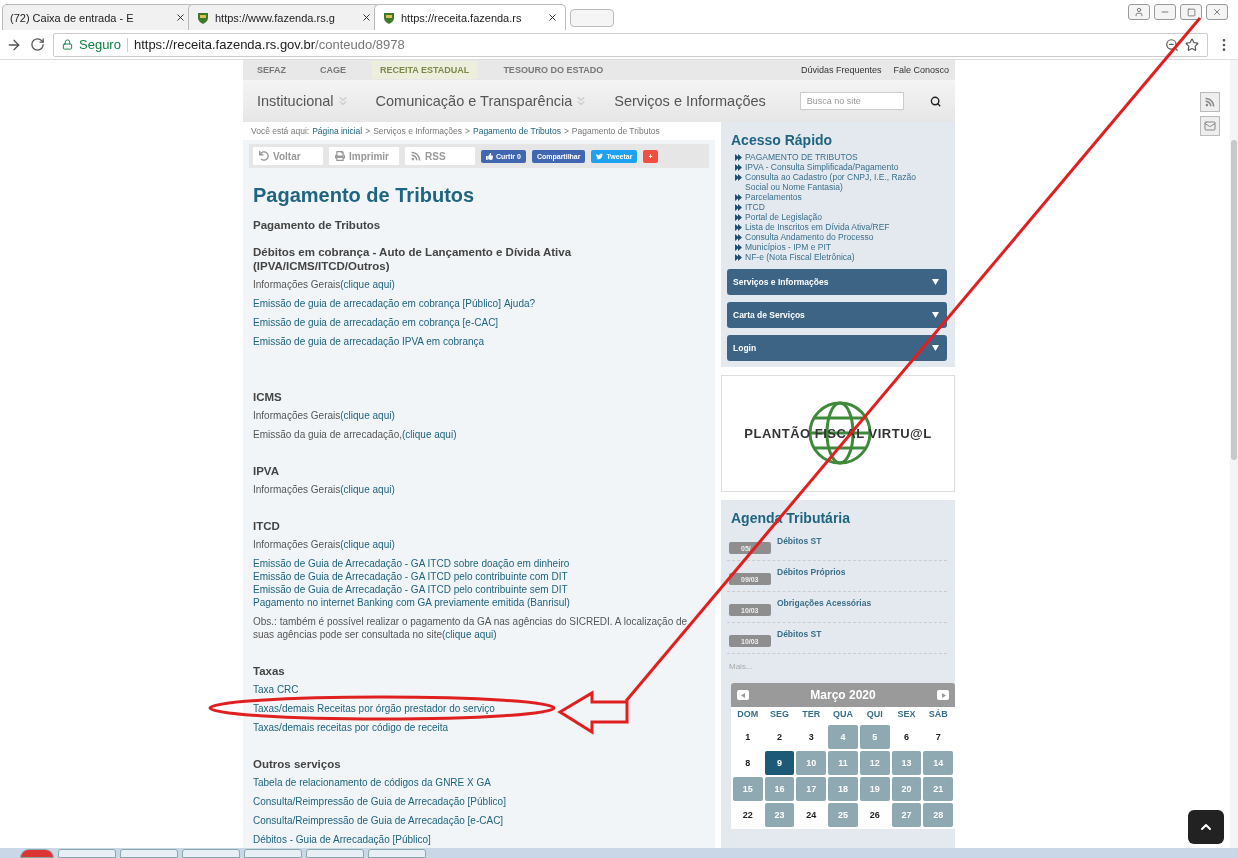 The image size is (1238, 858). What do you see at coordinates (615, 131) in the screenshot?
I see `breadcrumb-text: Pagamento de Tributos` at bounding box center [615, 131].